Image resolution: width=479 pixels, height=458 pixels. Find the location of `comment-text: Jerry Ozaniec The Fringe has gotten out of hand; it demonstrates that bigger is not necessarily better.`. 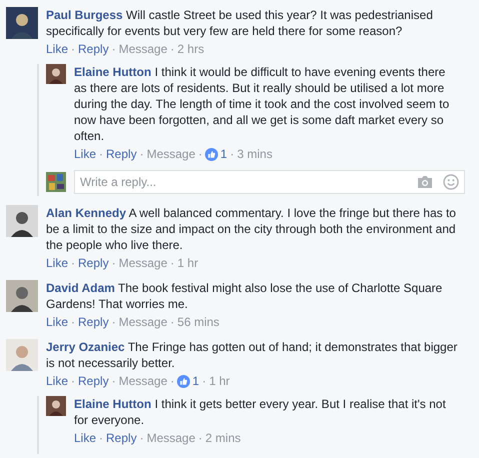

comment-text: Jerry Ozaniec The Fringe has gotten out of hand; it demonstrates that bigger is not necessarily better. is located at coordinates (252, 355).